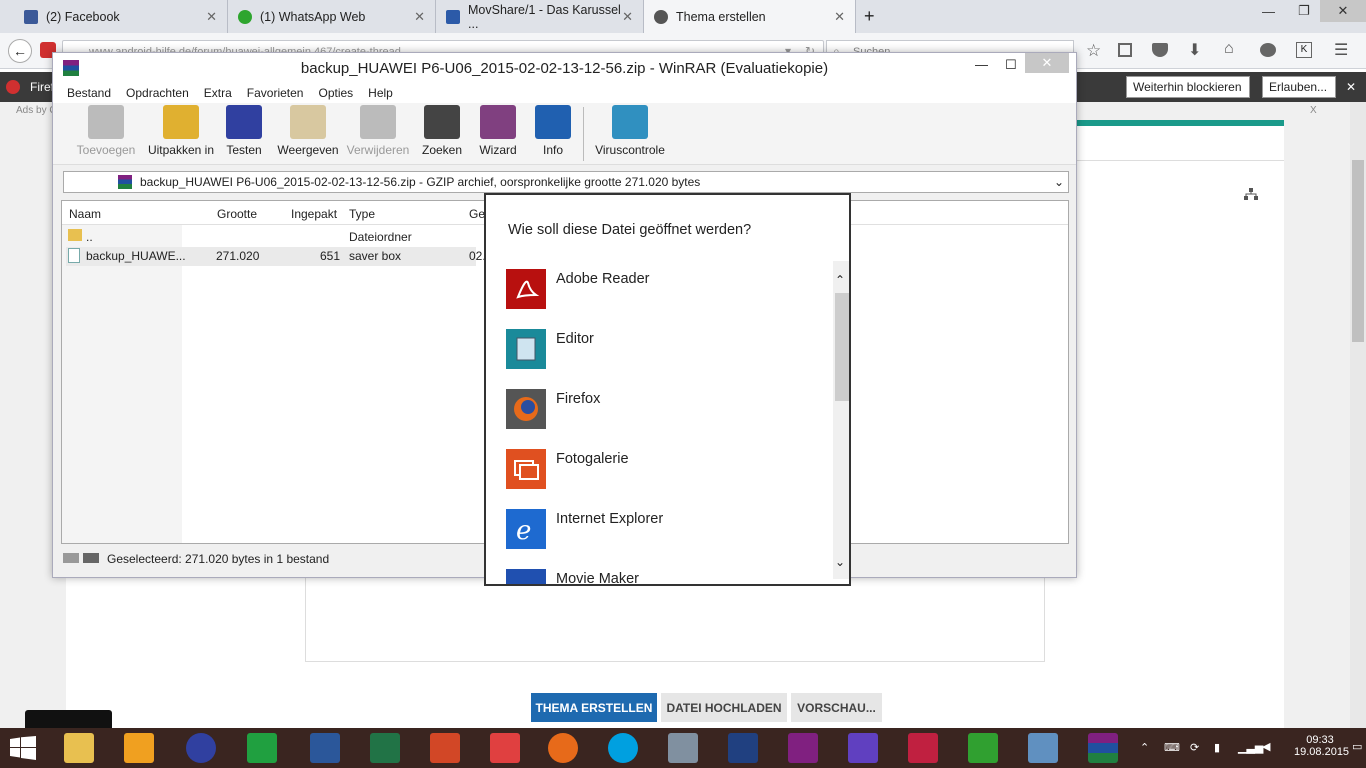 This screenshot has height=768, width=1366. What do you see at coordinates (262, 748) in the screenshot?
I see `store-icon` at bounding box center [262, 748].